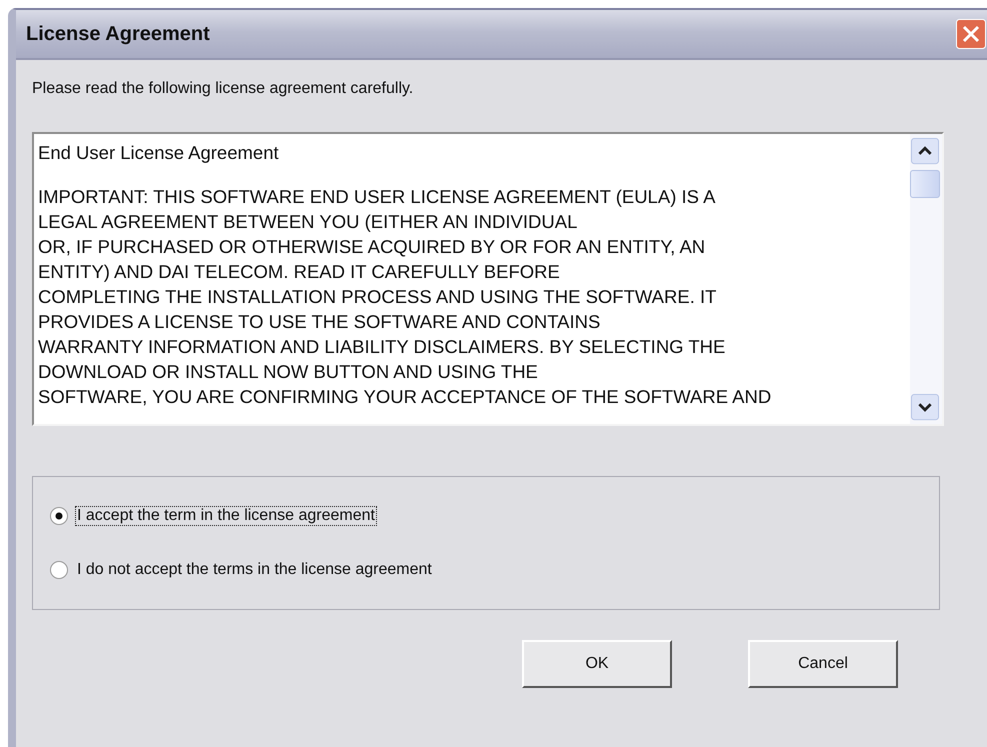  I want to click on ok-button: OK, so click(597, 664).